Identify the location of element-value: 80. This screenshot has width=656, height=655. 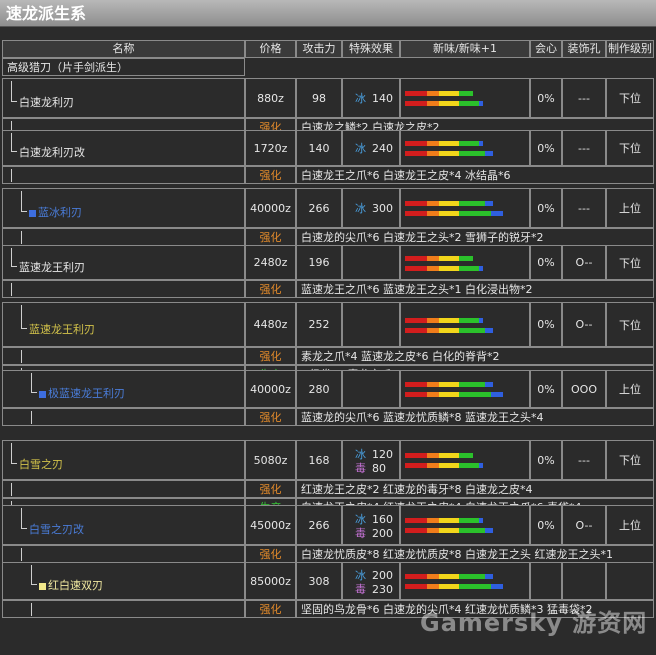
(379, 468).